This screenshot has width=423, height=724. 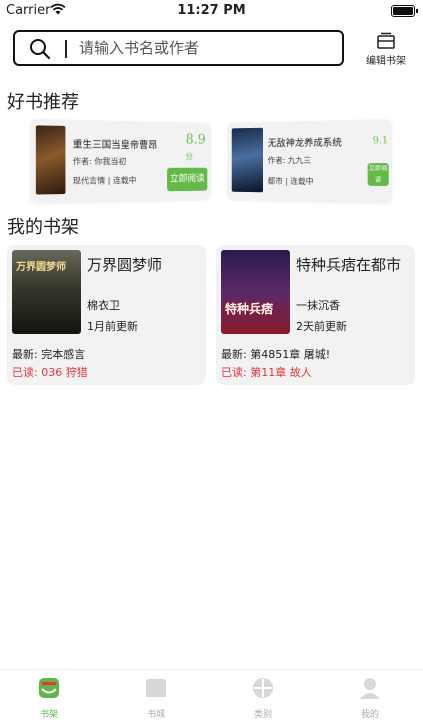 I want to click on recommend-title: 无敌神龙养成系统, so click(x=304, y=143).